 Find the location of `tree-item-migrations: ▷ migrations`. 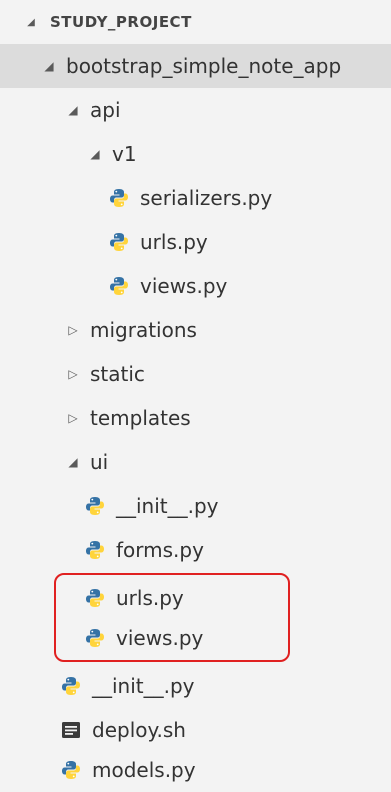

tree-item-migrations: ▷ migrations is located at coordinates (195, 330).